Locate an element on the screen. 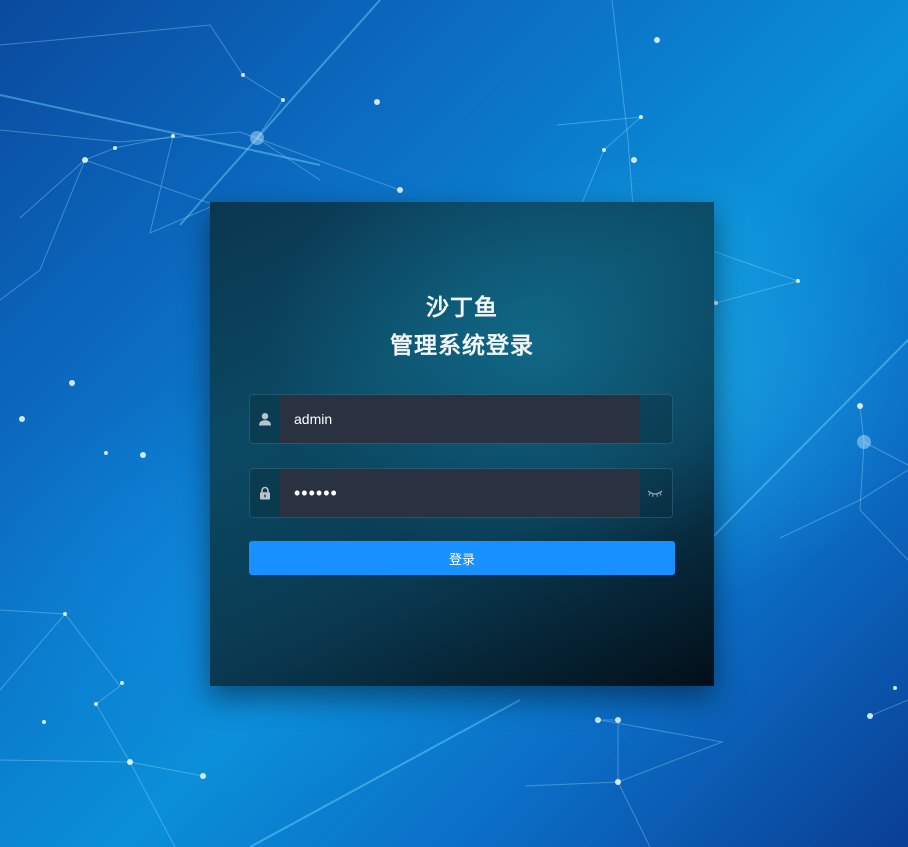  login-button: 登录 is located at coordinates (462, 558).